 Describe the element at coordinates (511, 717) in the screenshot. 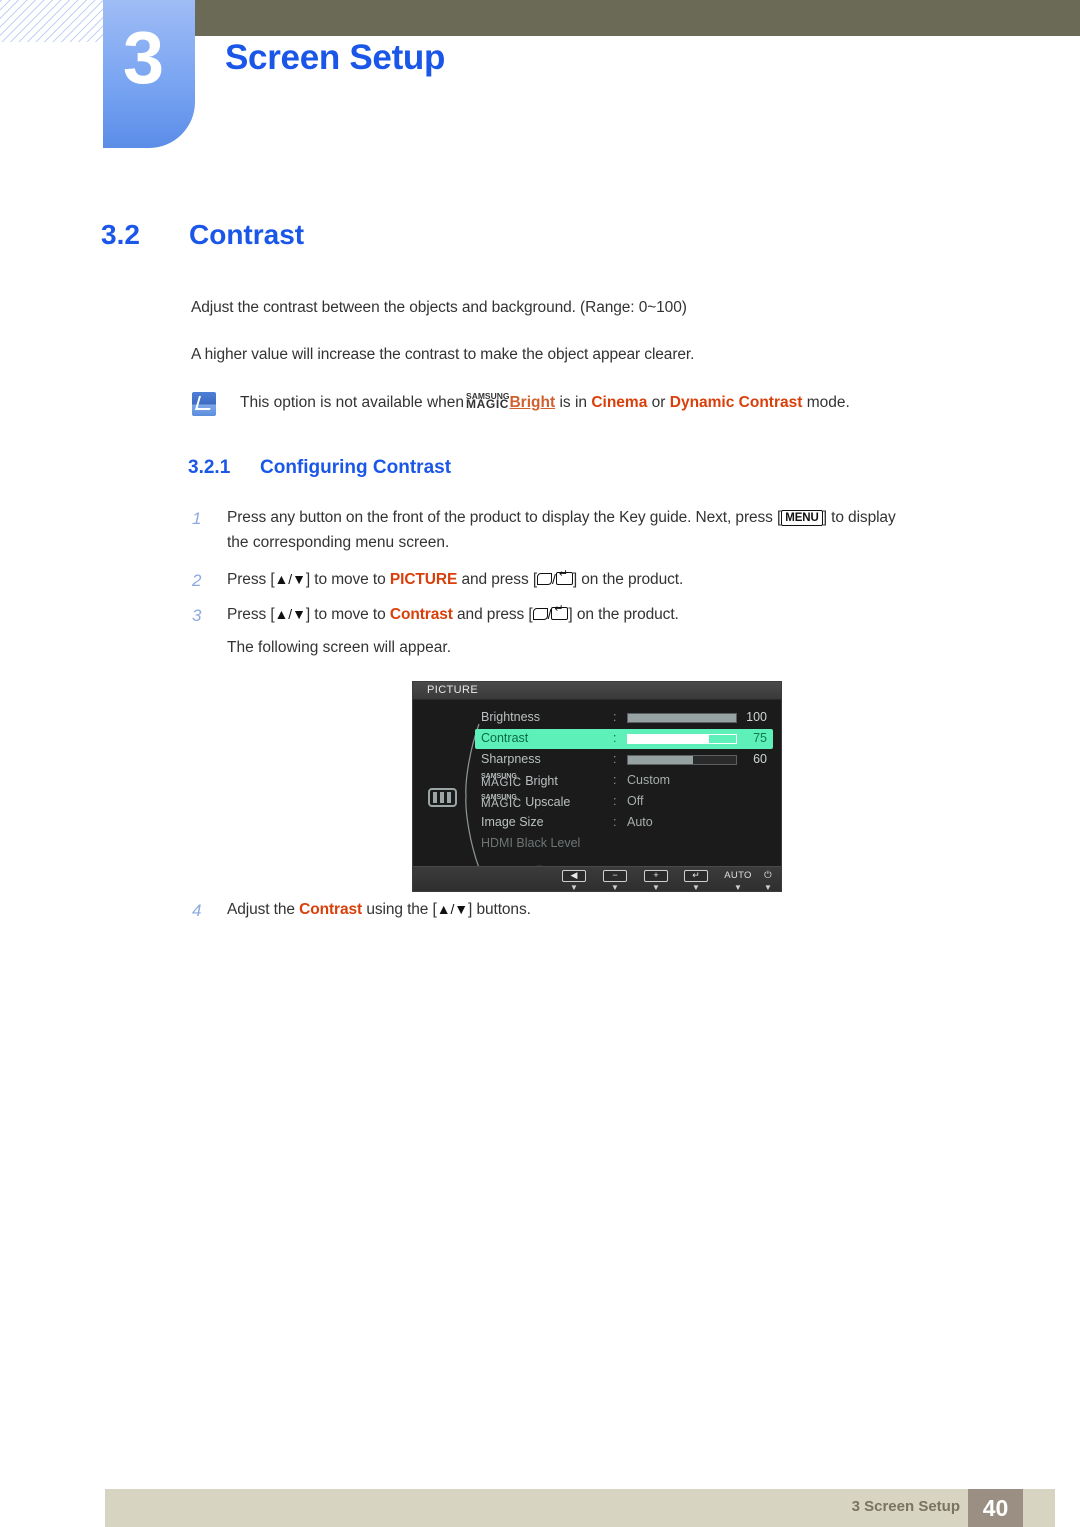

I see `osd-label: Brightness` at that location.